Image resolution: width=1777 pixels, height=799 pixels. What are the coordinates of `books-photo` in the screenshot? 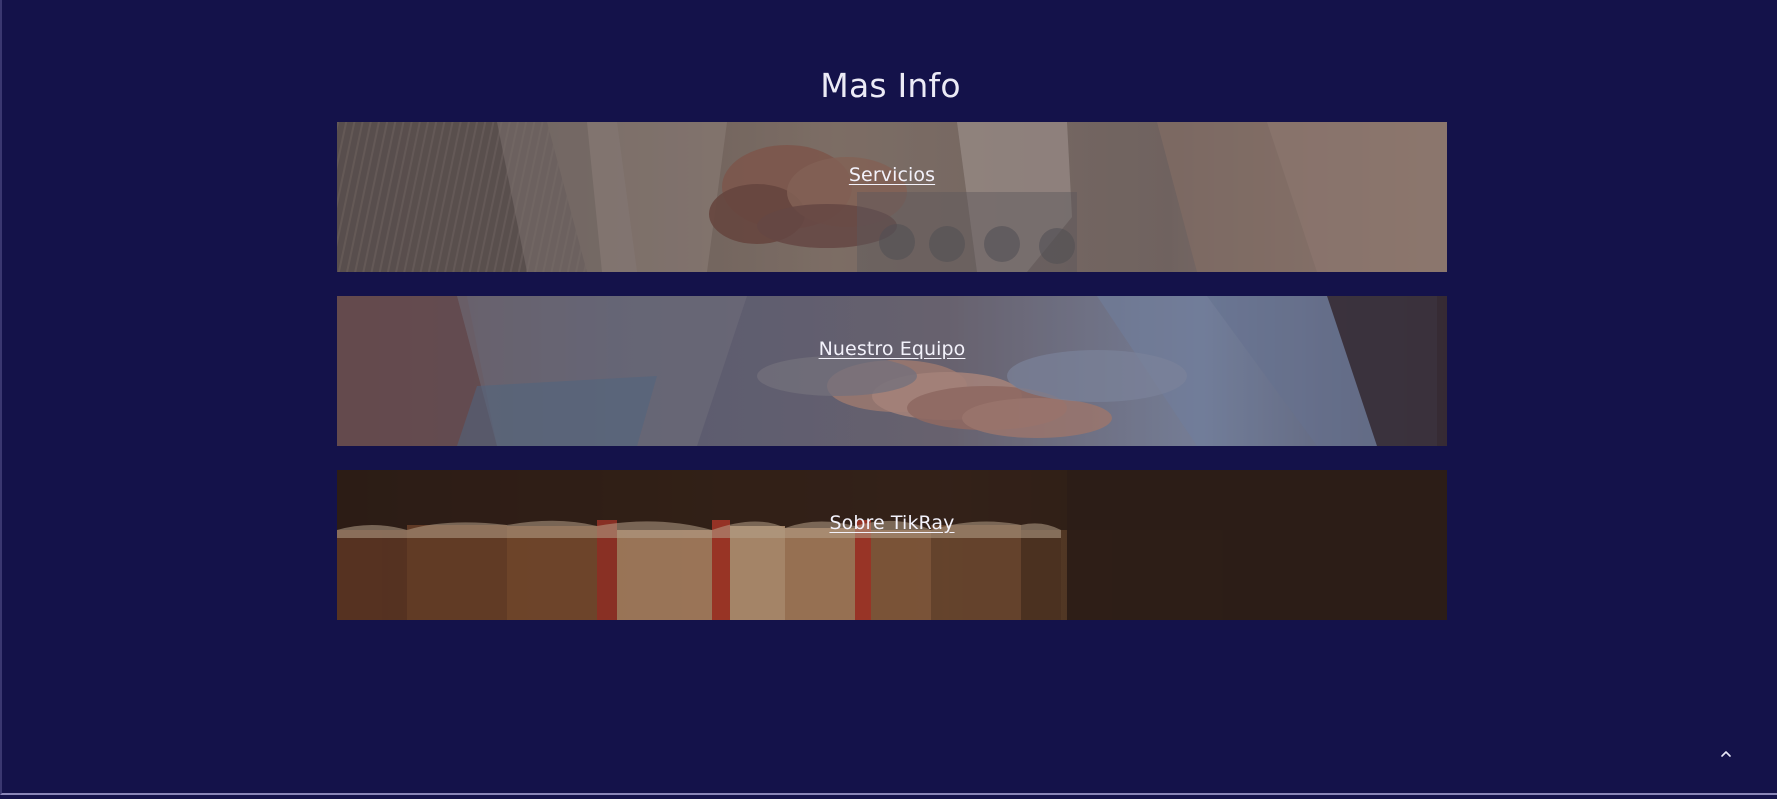 It's located at (892, 545).